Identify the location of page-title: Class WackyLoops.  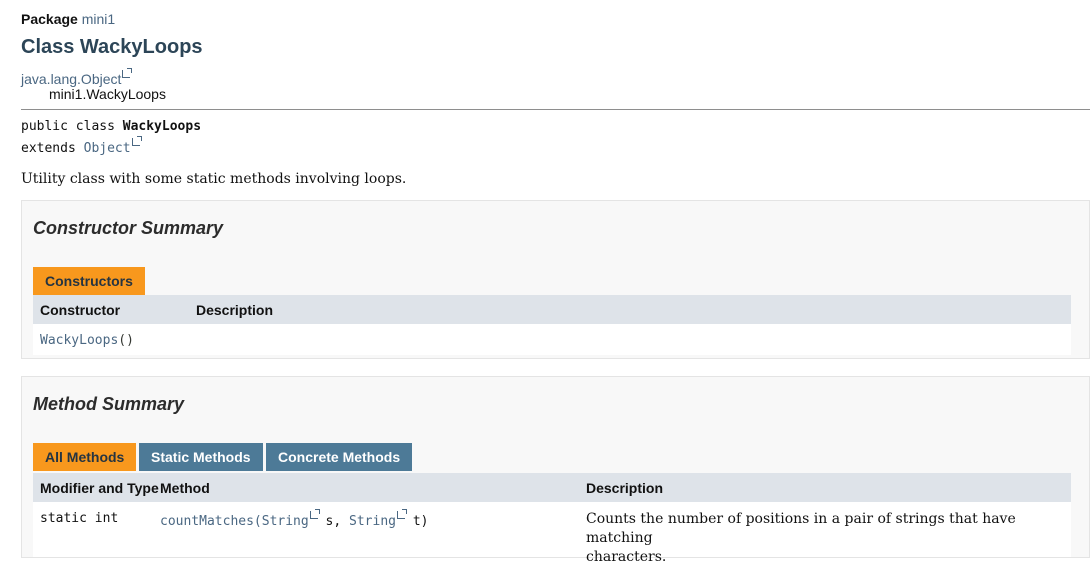
(112, 47).